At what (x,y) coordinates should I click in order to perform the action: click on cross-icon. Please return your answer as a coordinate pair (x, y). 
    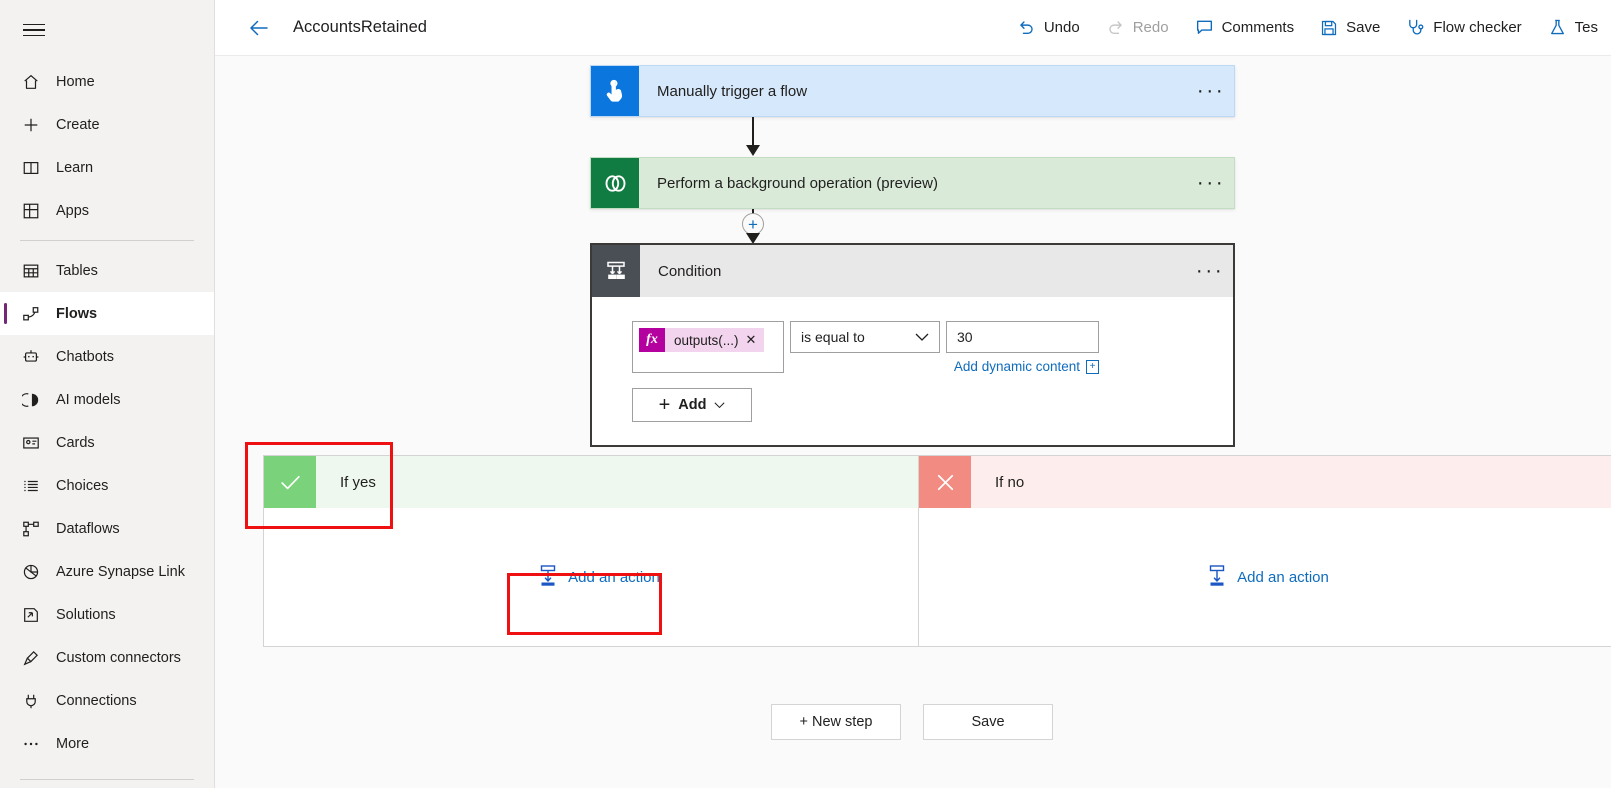
    Looking at the image, I should click on (945, 482).